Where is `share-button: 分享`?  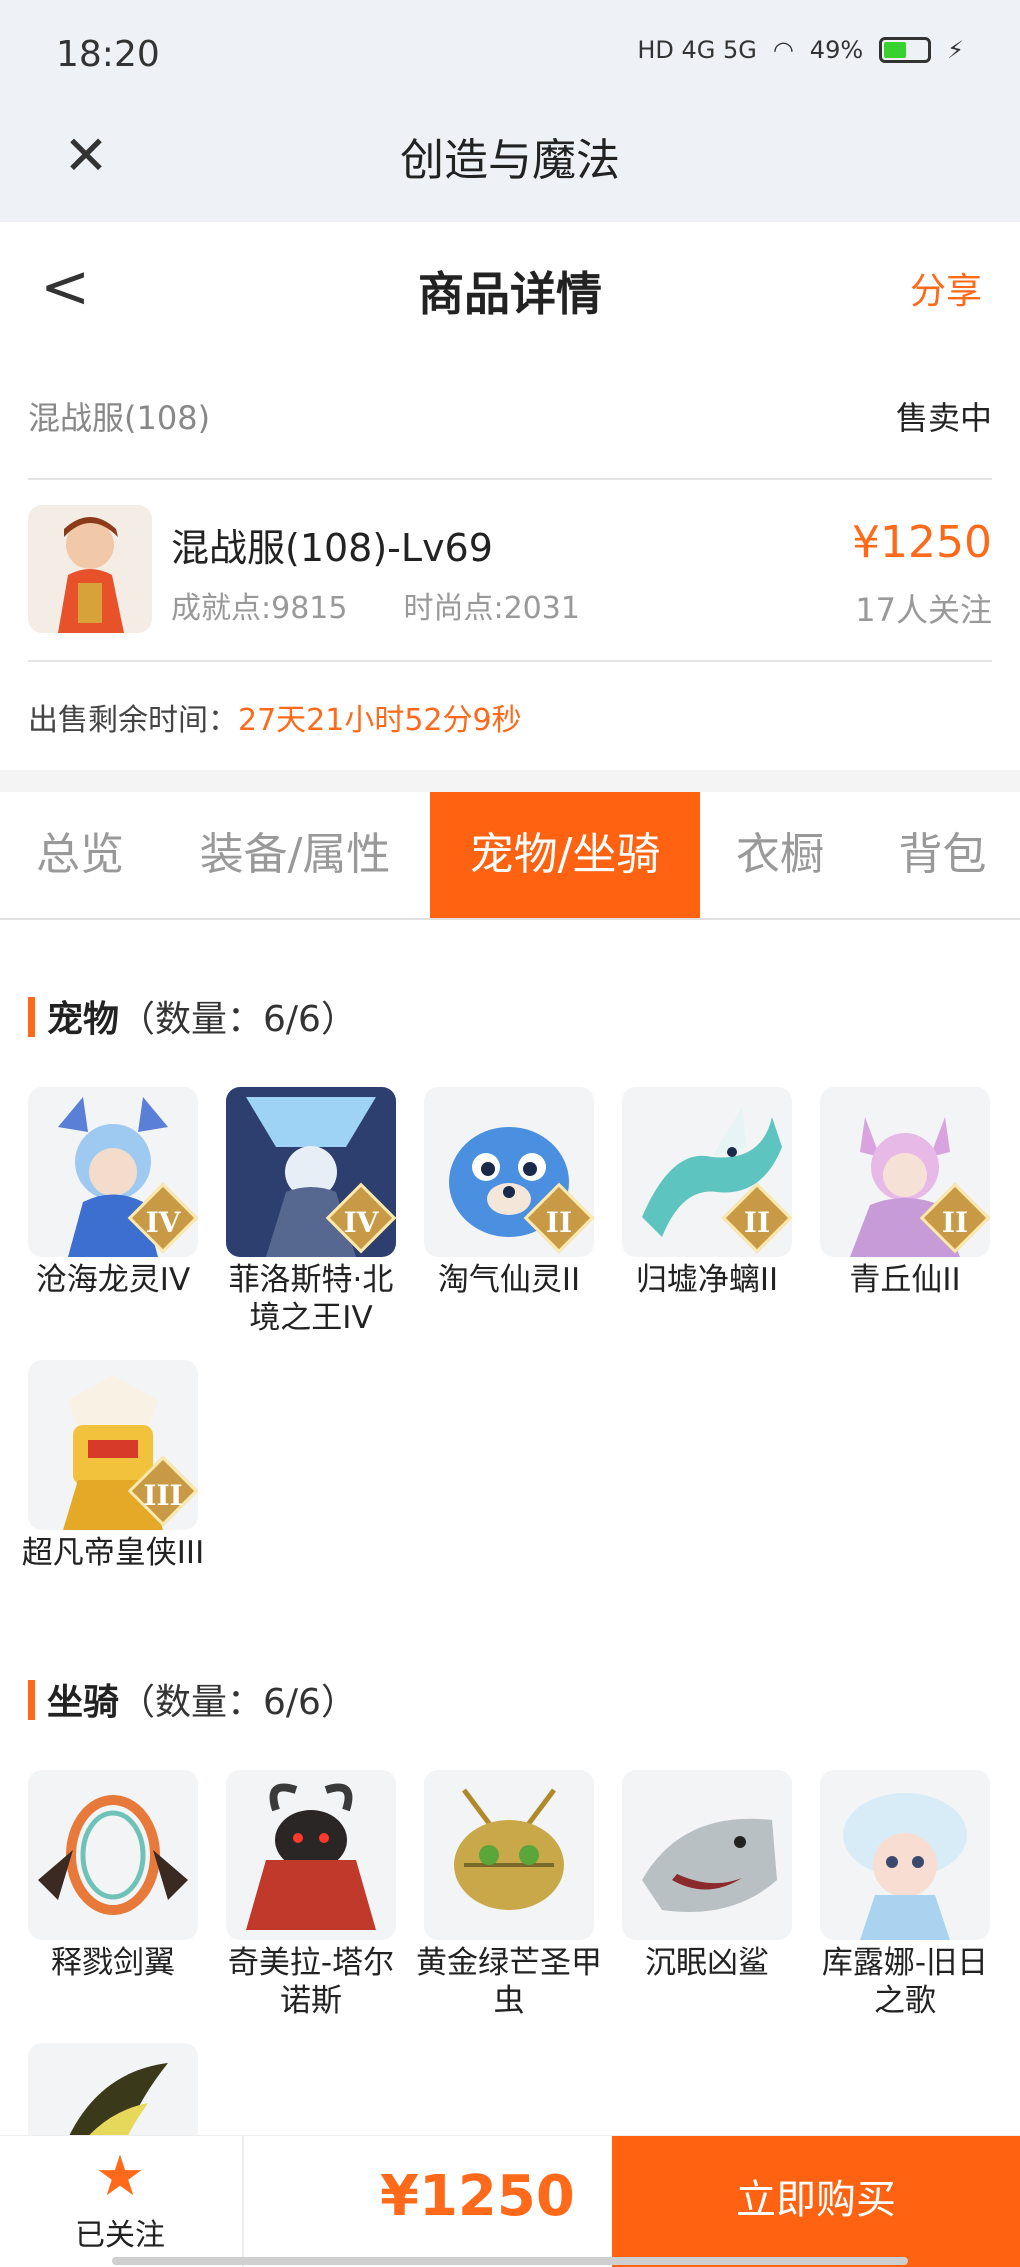 share-button: 分享 is located at coordinates (946, 288).